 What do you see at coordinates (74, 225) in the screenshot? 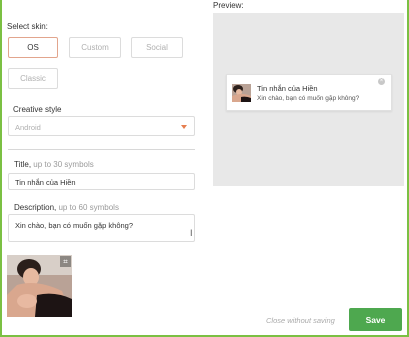
I see `description-input-value: Xin chào, bạn có muốn gặp không?` at bounding box center [74, 225].